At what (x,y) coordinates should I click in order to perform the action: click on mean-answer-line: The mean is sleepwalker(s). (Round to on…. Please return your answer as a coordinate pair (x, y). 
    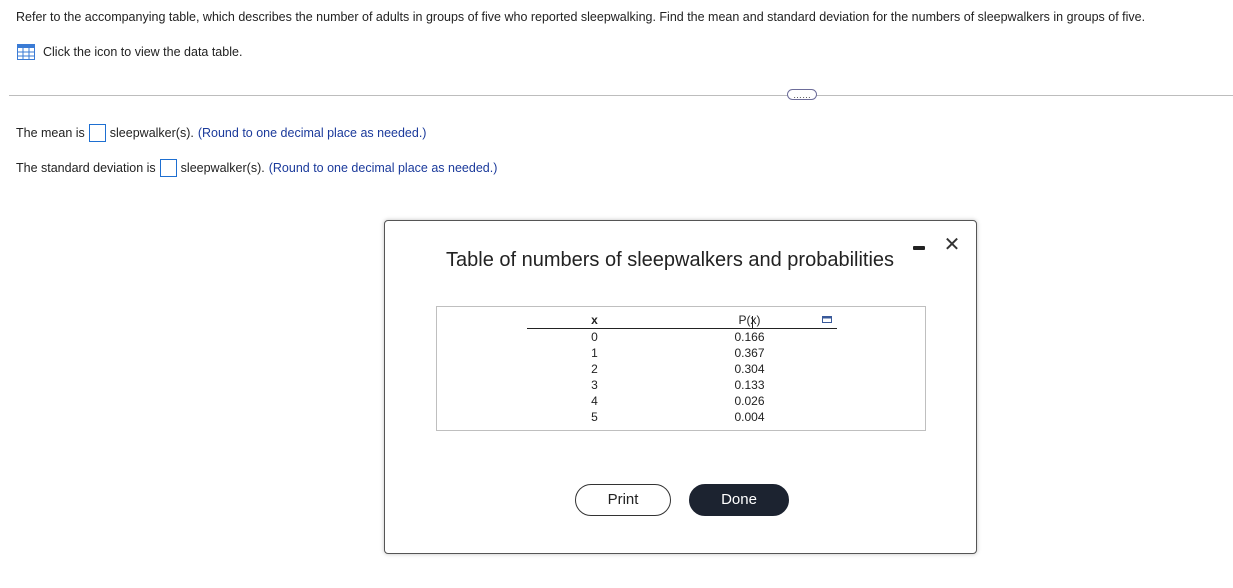
    Looking at the image, I should click on (221, 133).